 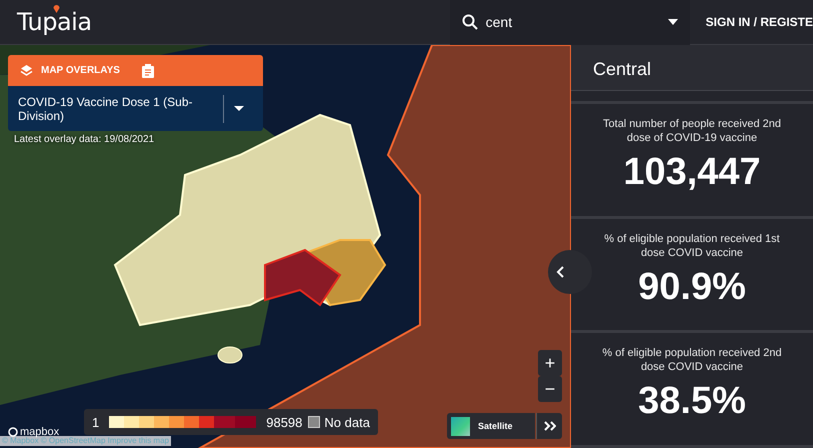 I want to click on stat-value: 103,447, so click(x=692, y=172).